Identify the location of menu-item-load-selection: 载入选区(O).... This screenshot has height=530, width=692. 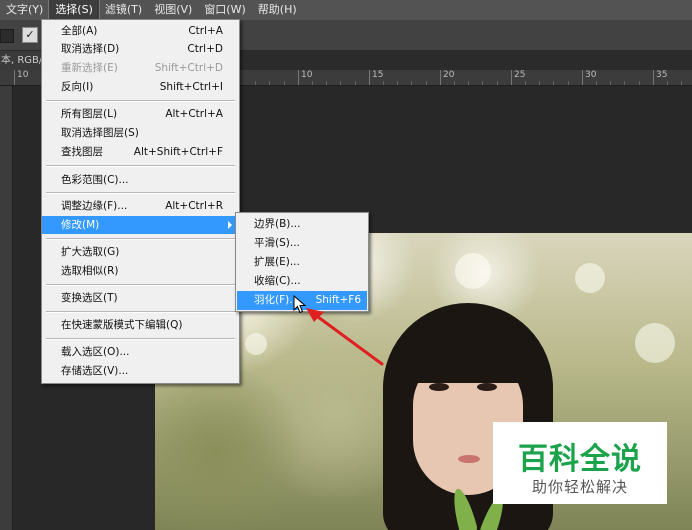
(140, 352).